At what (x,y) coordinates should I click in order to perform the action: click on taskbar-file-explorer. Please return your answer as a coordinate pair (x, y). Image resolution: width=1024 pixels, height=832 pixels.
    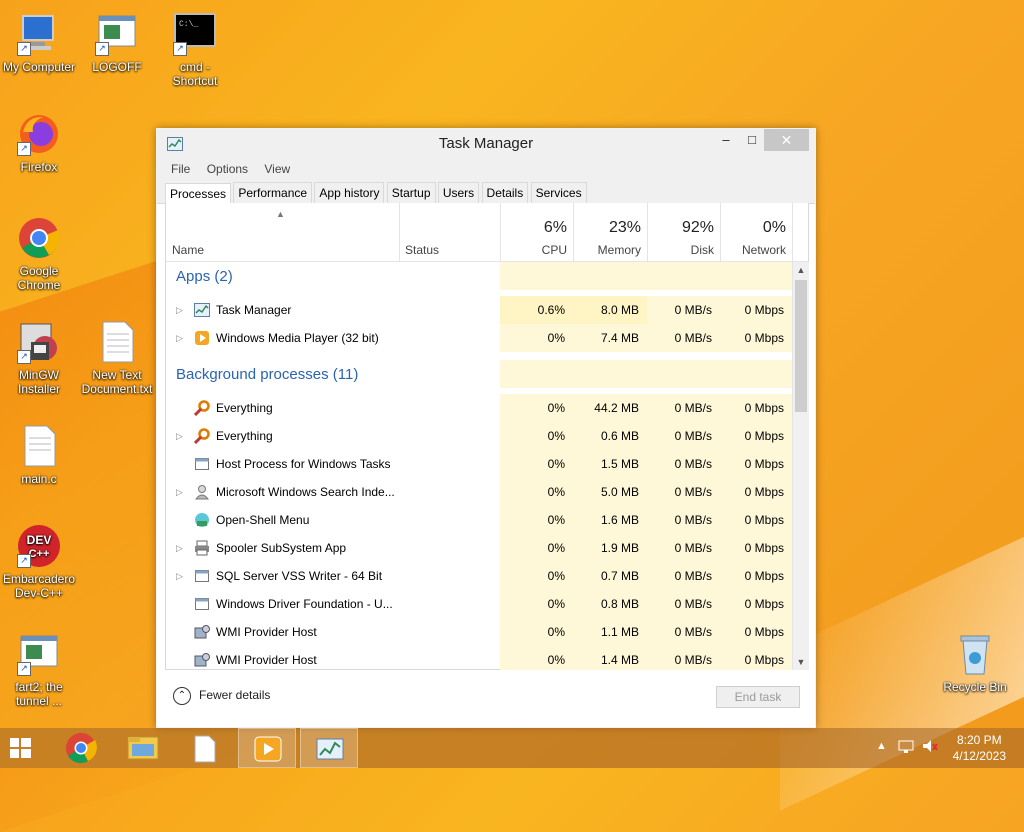
    Looking at the image, I should click on (143, 748).